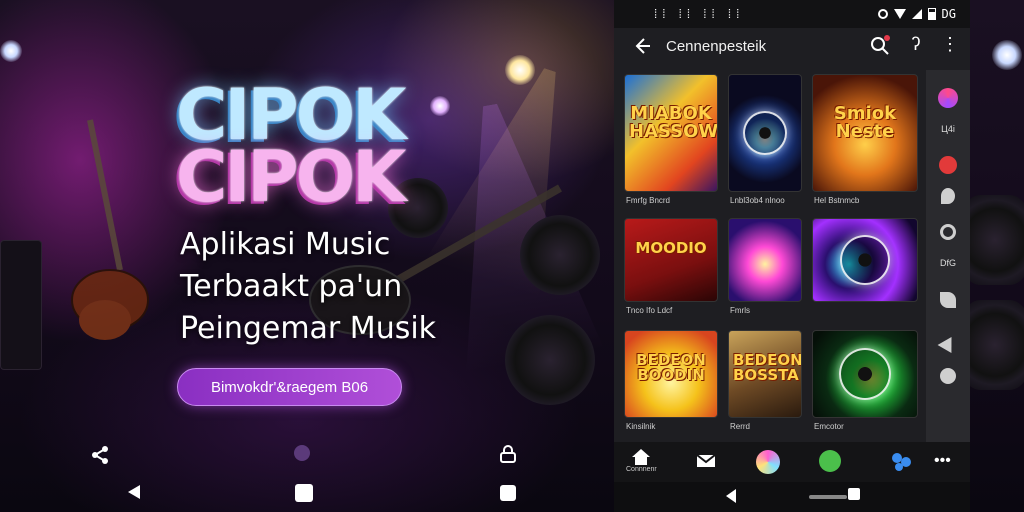  I want to click on album-caption: Fmrfg Bncrd, so click(648, 200).